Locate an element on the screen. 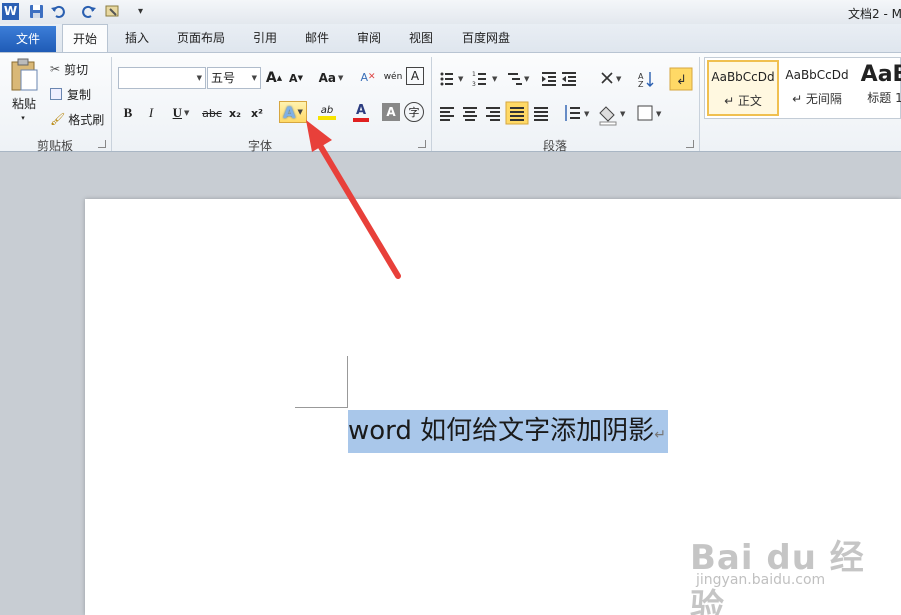 Image resolution: width=901 pixels, height=615 pixels. tab-baidu-netdisk: 百度网盘 is located at coordinates (486, 38).